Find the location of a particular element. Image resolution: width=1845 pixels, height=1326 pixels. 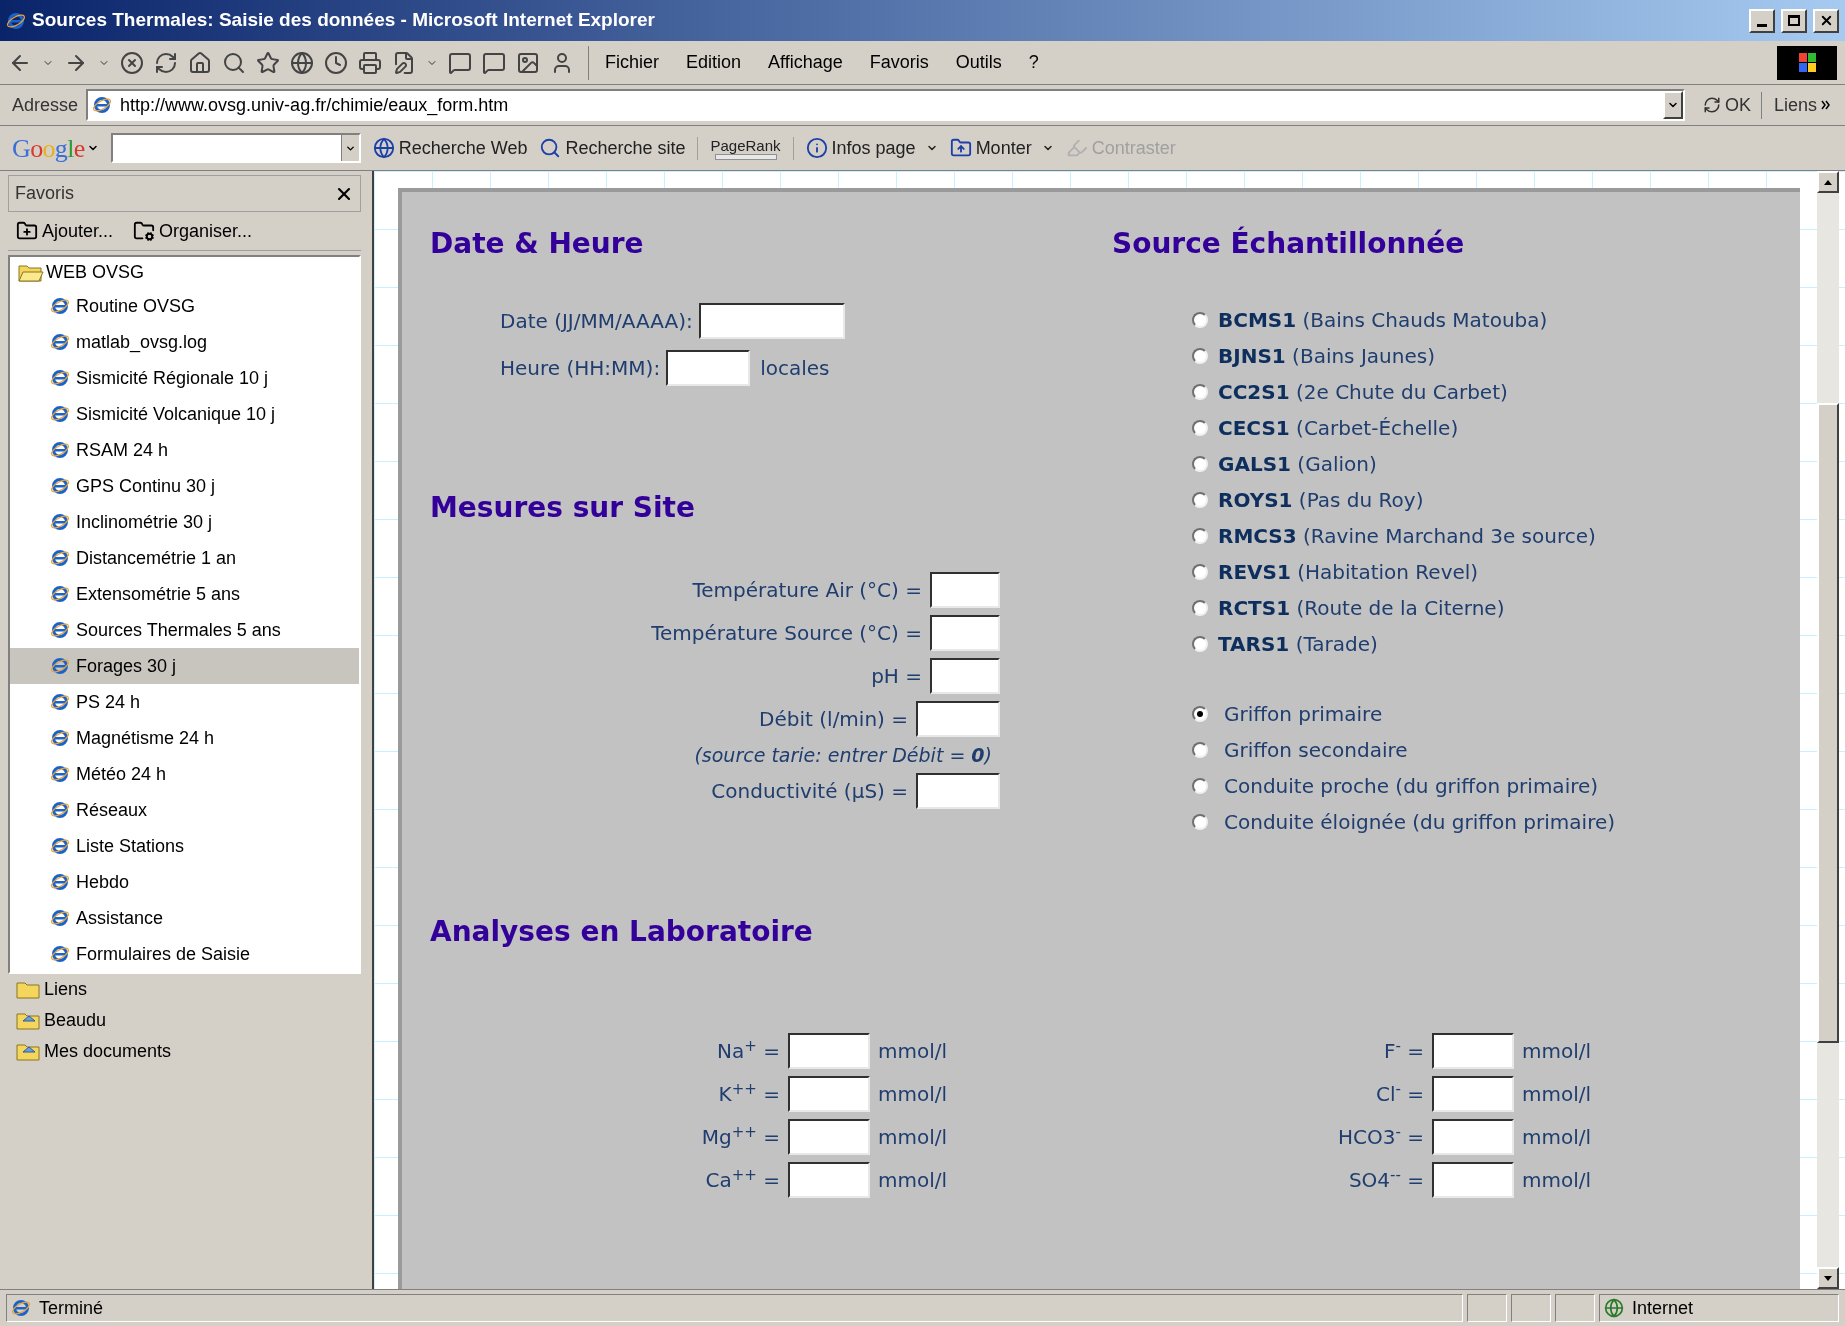

maximize-button is located at coordinates (1794, 20).